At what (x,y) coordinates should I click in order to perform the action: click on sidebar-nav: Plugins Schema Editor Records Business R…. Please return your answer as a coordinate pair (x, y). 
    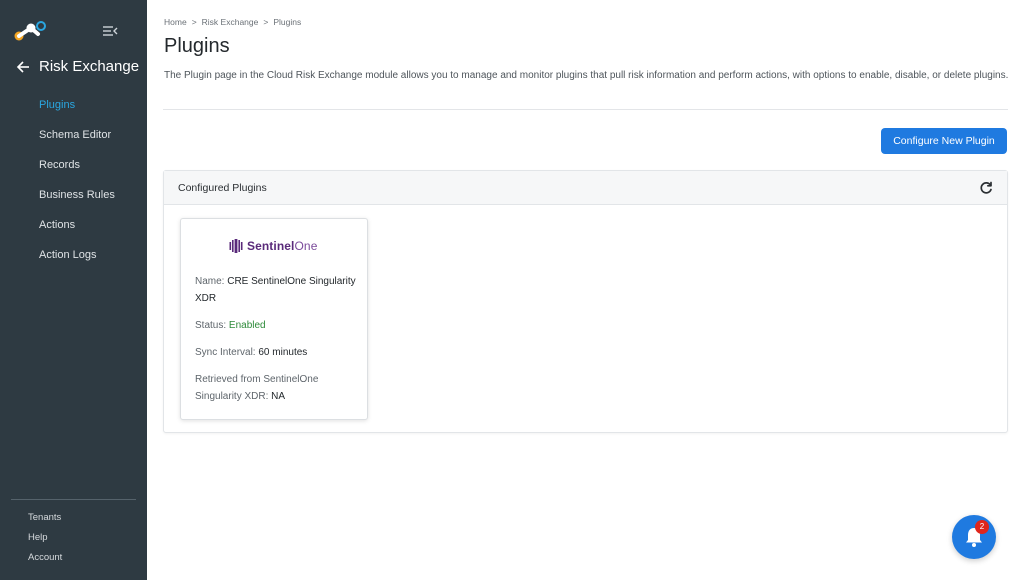
    Looking at the image, I should click on (73, 180).